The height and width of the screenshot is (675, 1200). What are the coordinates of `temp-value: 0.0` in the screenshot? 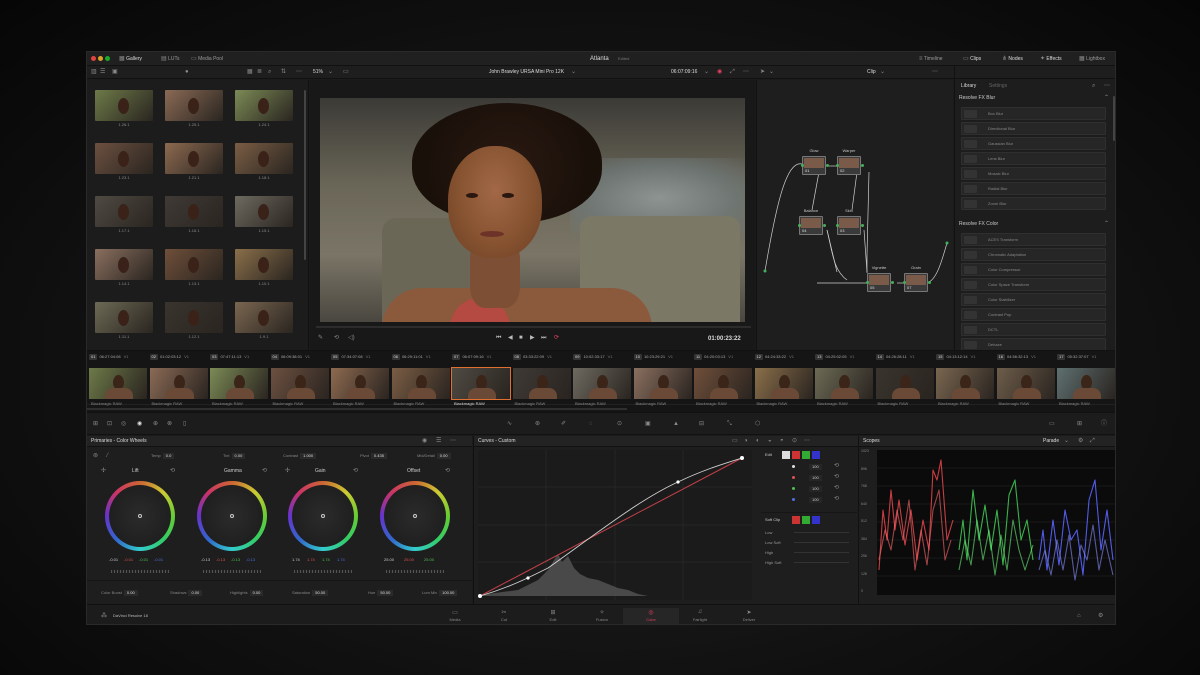 It's located at (168, 456).